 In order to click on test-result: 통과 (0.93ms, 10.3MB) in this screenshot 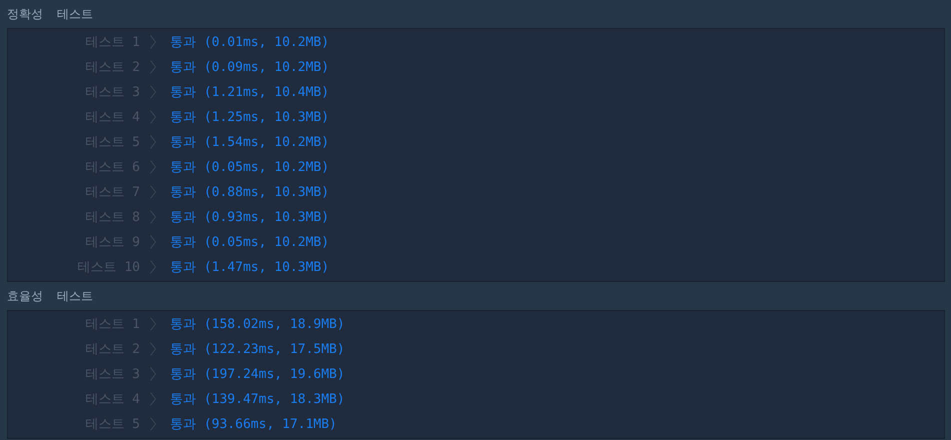, I will do `click(250, 217)`.